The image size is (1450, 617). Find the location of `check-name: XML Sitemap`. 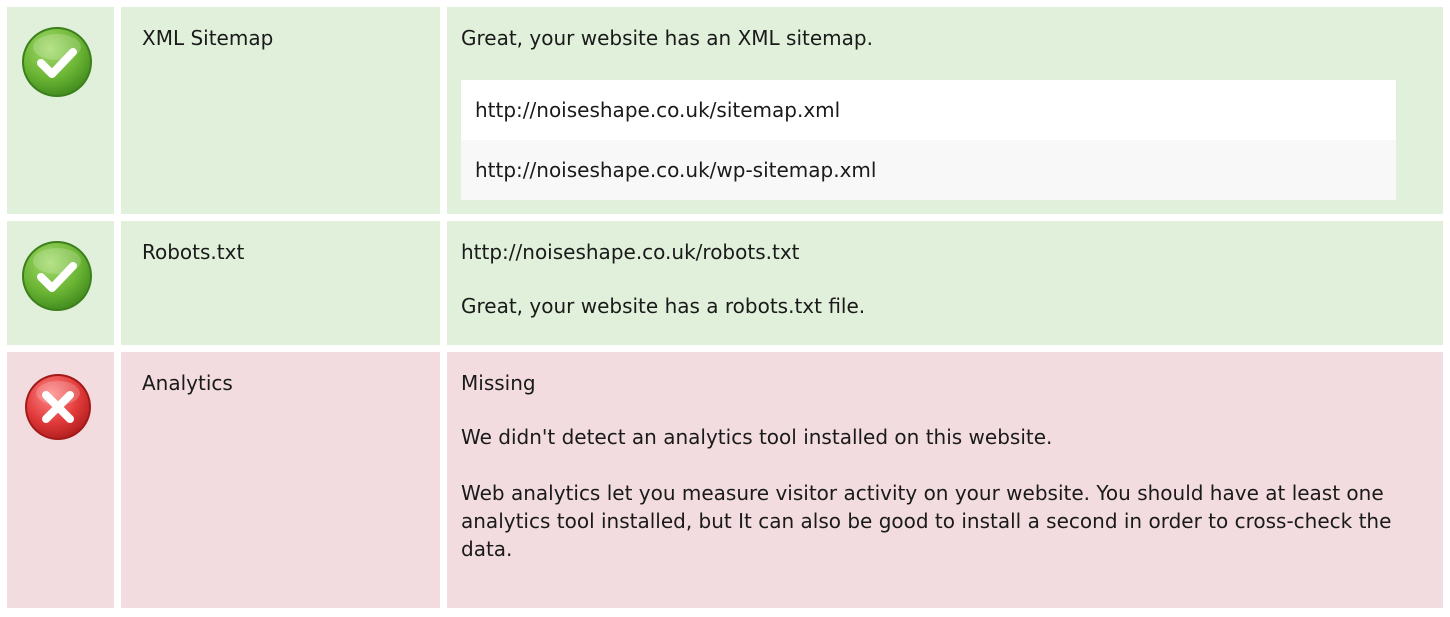

check-name: XML Sitemap is located at coordinates (280, 110).